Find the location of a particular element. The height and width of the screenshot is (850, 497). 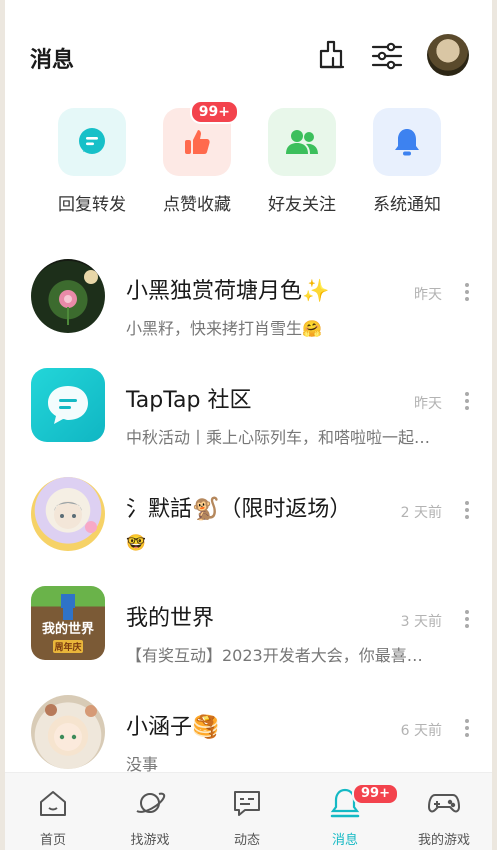

quick-notifications: 系统通知 is located at coordinates (407, 161).